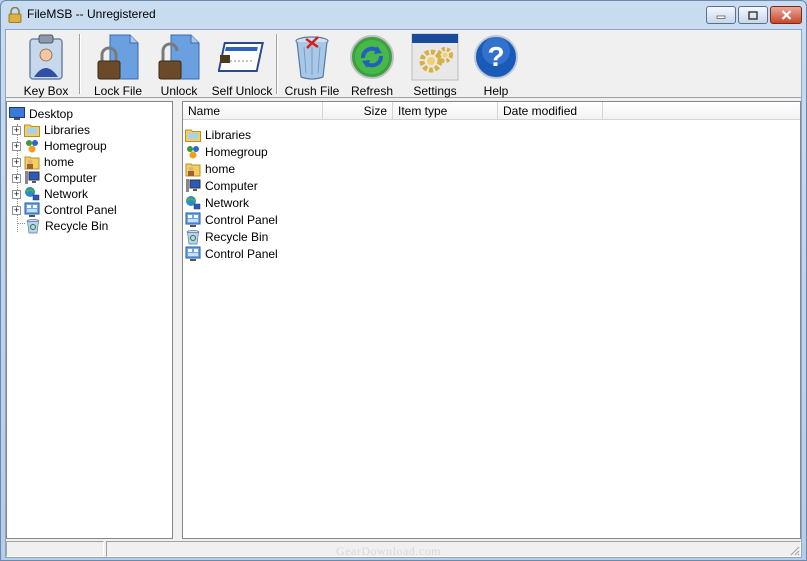  Describe the element at coordinates (794, 550) in the screenshot. I see `resize-grip-icon` at that location.